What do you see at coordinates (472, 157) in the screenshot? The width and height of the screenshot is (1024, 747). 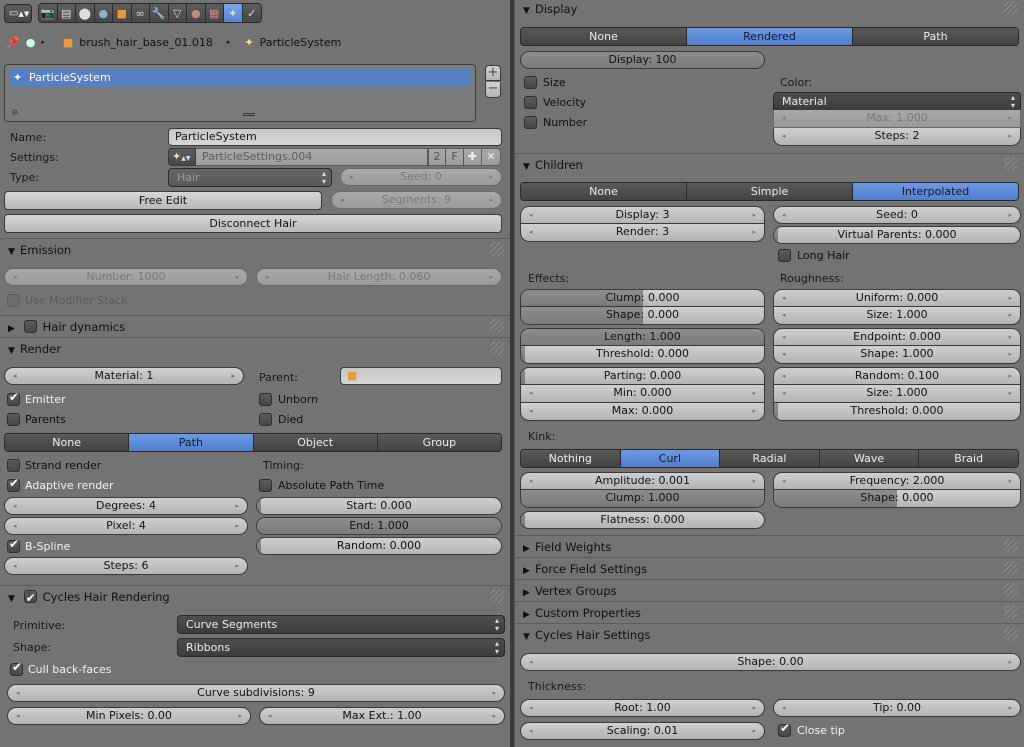 I see `new-settings-button: ✚` at bounding box center [472, 157].